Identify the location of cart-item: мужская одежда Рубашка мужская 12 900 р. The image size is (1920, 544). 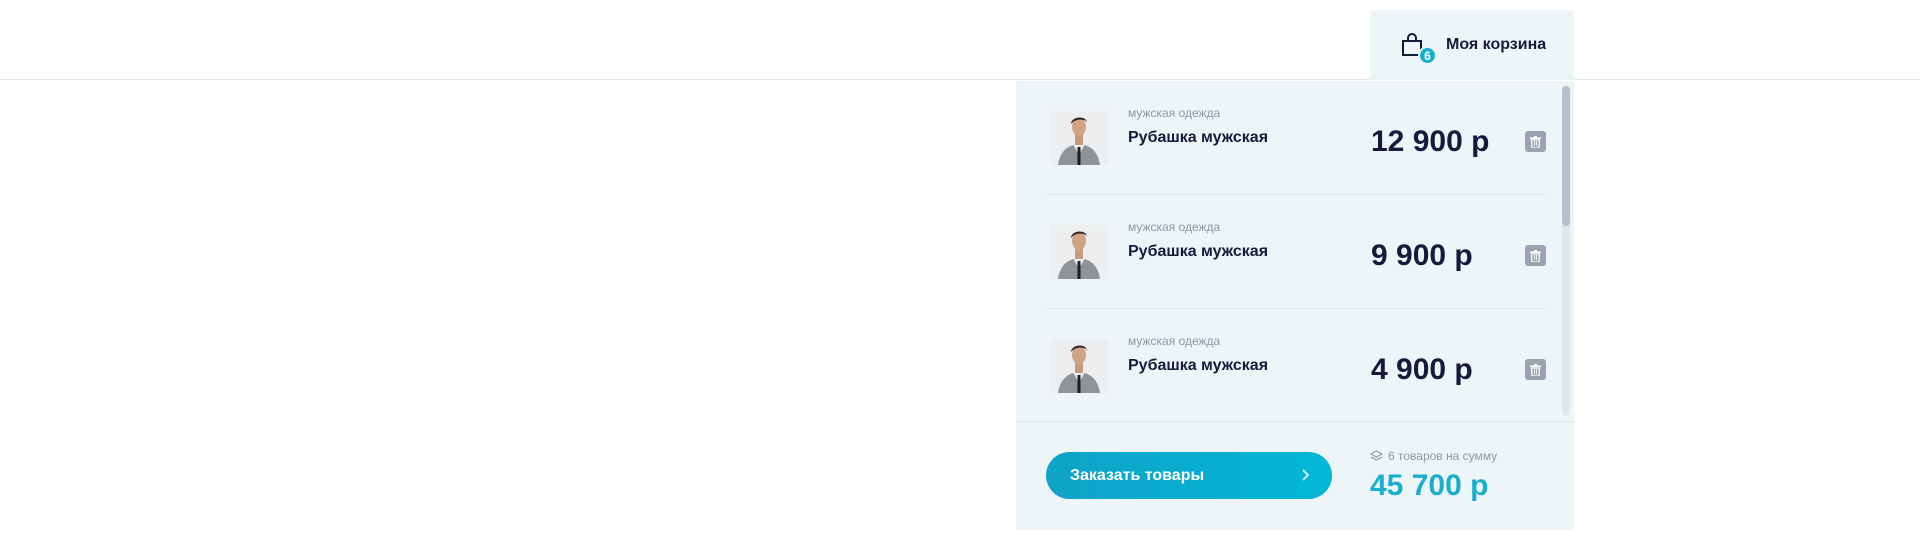
(1296, 138).